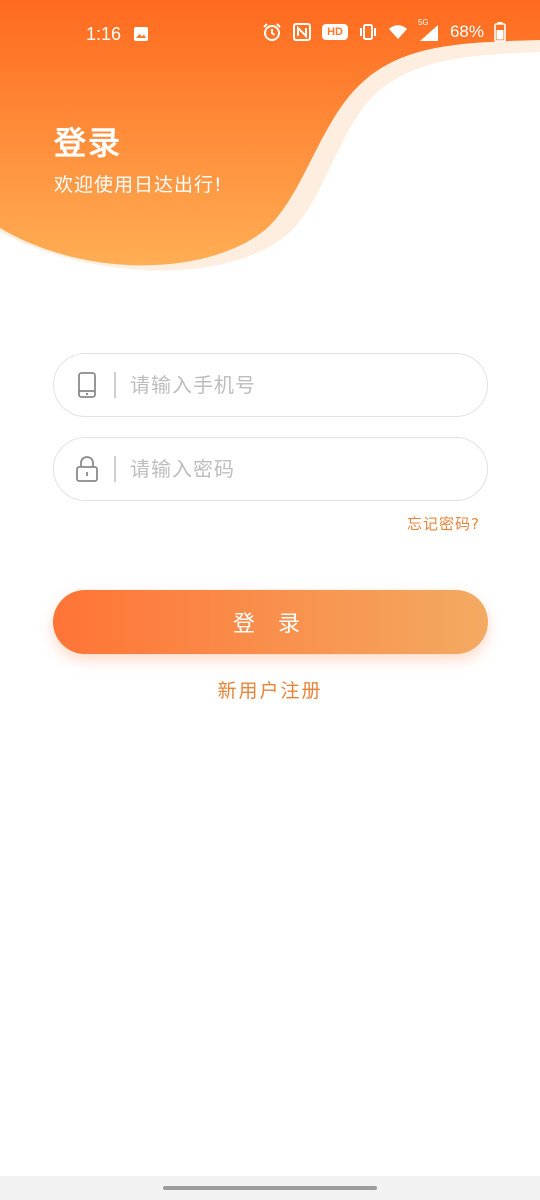 This screenshot has width=540, height=1200. What do you see at coordinates (87, 385) in the screenshot?
I see `phone-icon` at bounding box center [87, 385].